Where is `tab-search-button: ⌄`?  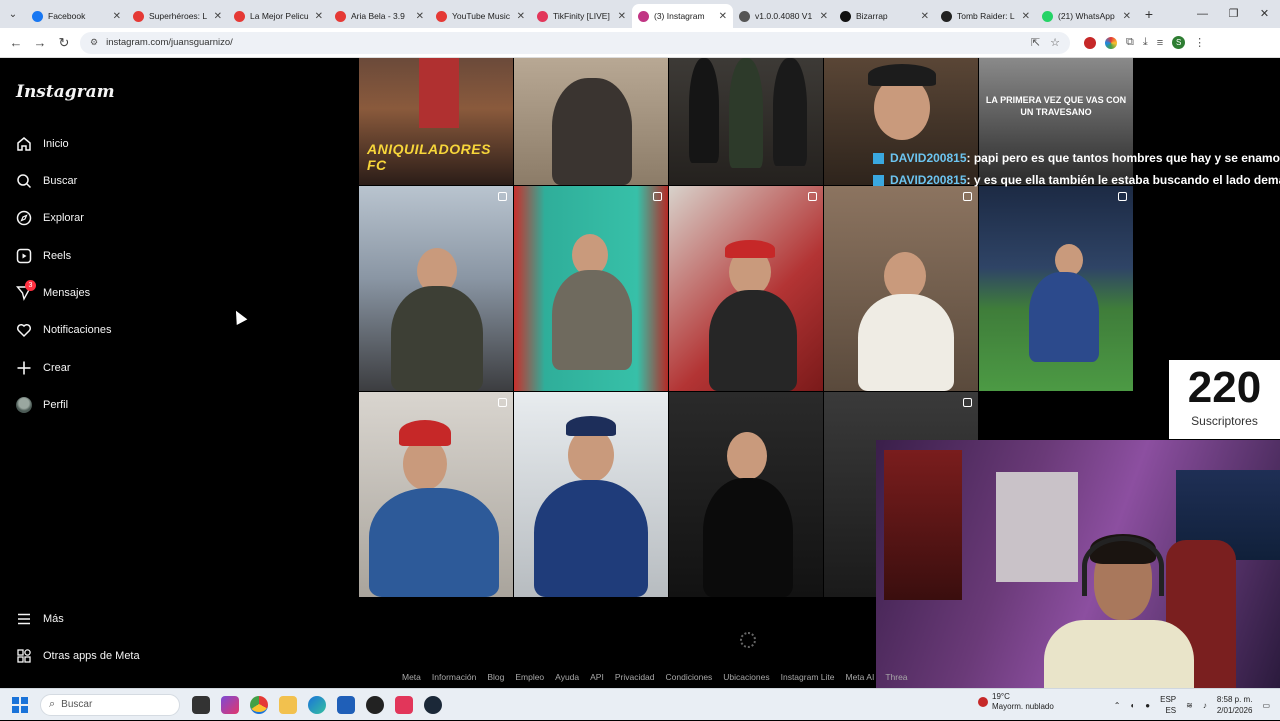 tab-search-button: ⌄ is located at coordinates (13, 14).